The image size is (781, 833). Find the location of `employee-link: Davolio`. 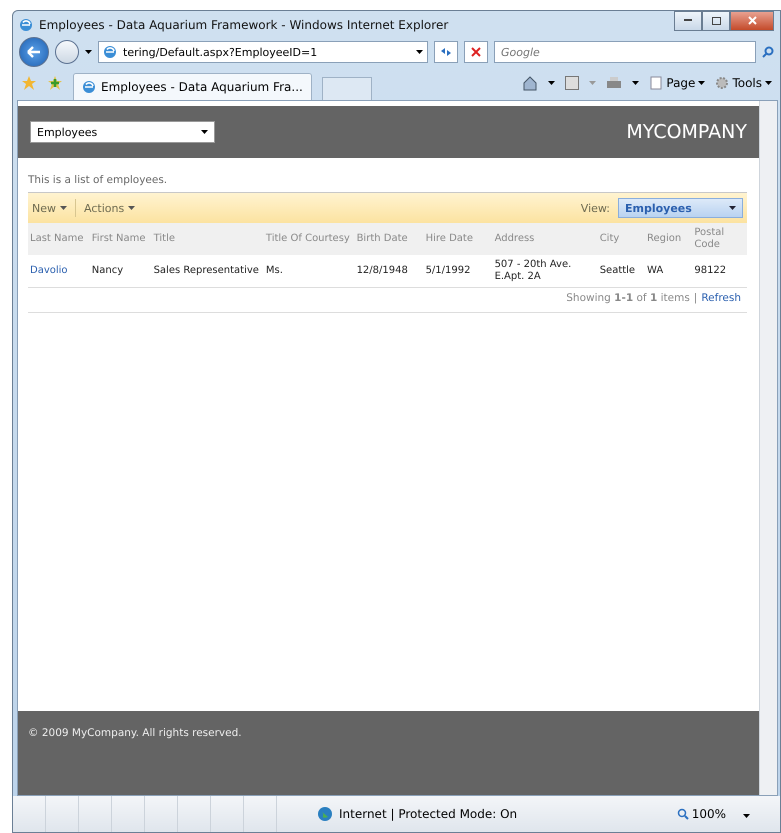

employee-link: Davolio is located at coordinates (49, 270).